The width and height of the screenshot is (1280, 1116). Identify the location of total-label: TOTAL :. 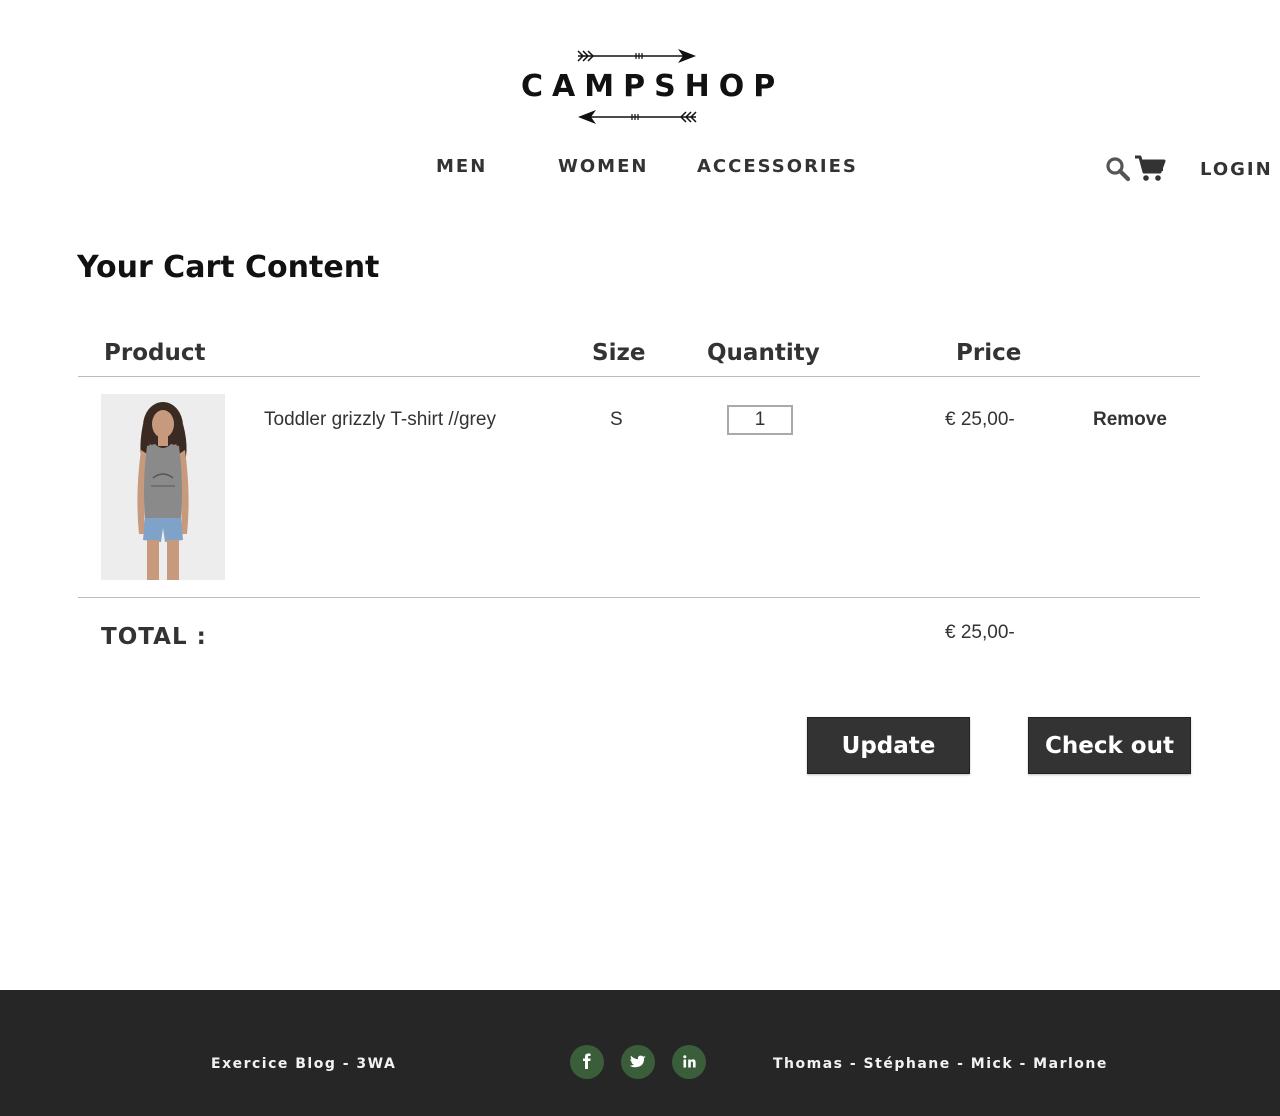
(154, 637).